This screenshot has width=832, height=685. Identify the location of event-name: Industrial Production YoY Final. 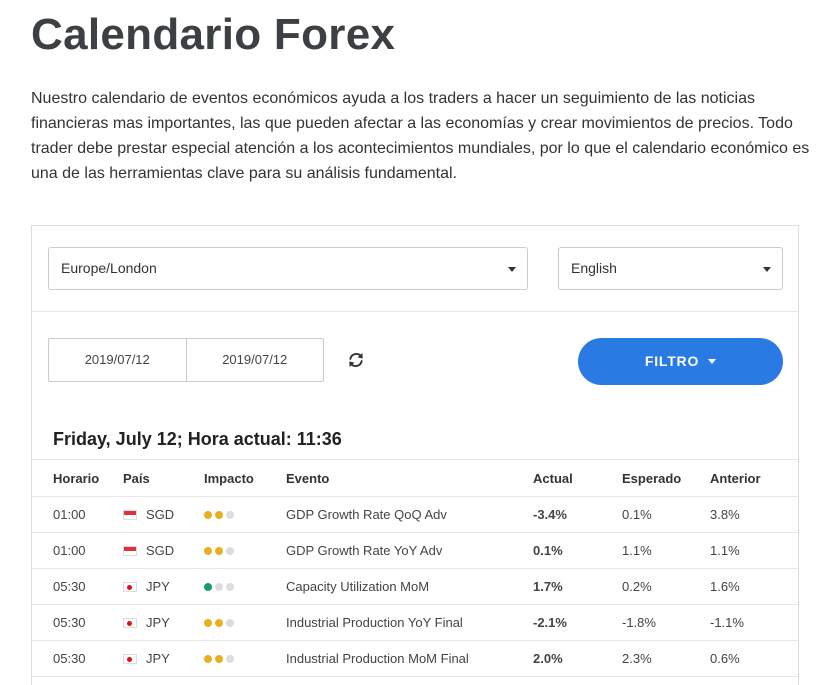
(409, 622).